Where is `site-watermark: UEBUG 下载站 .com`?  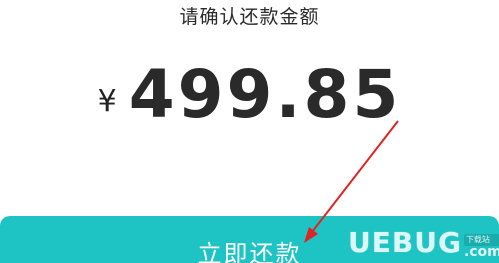
site-watermark: UEBUG 下载站 .com is located at coordinates (423, 243).